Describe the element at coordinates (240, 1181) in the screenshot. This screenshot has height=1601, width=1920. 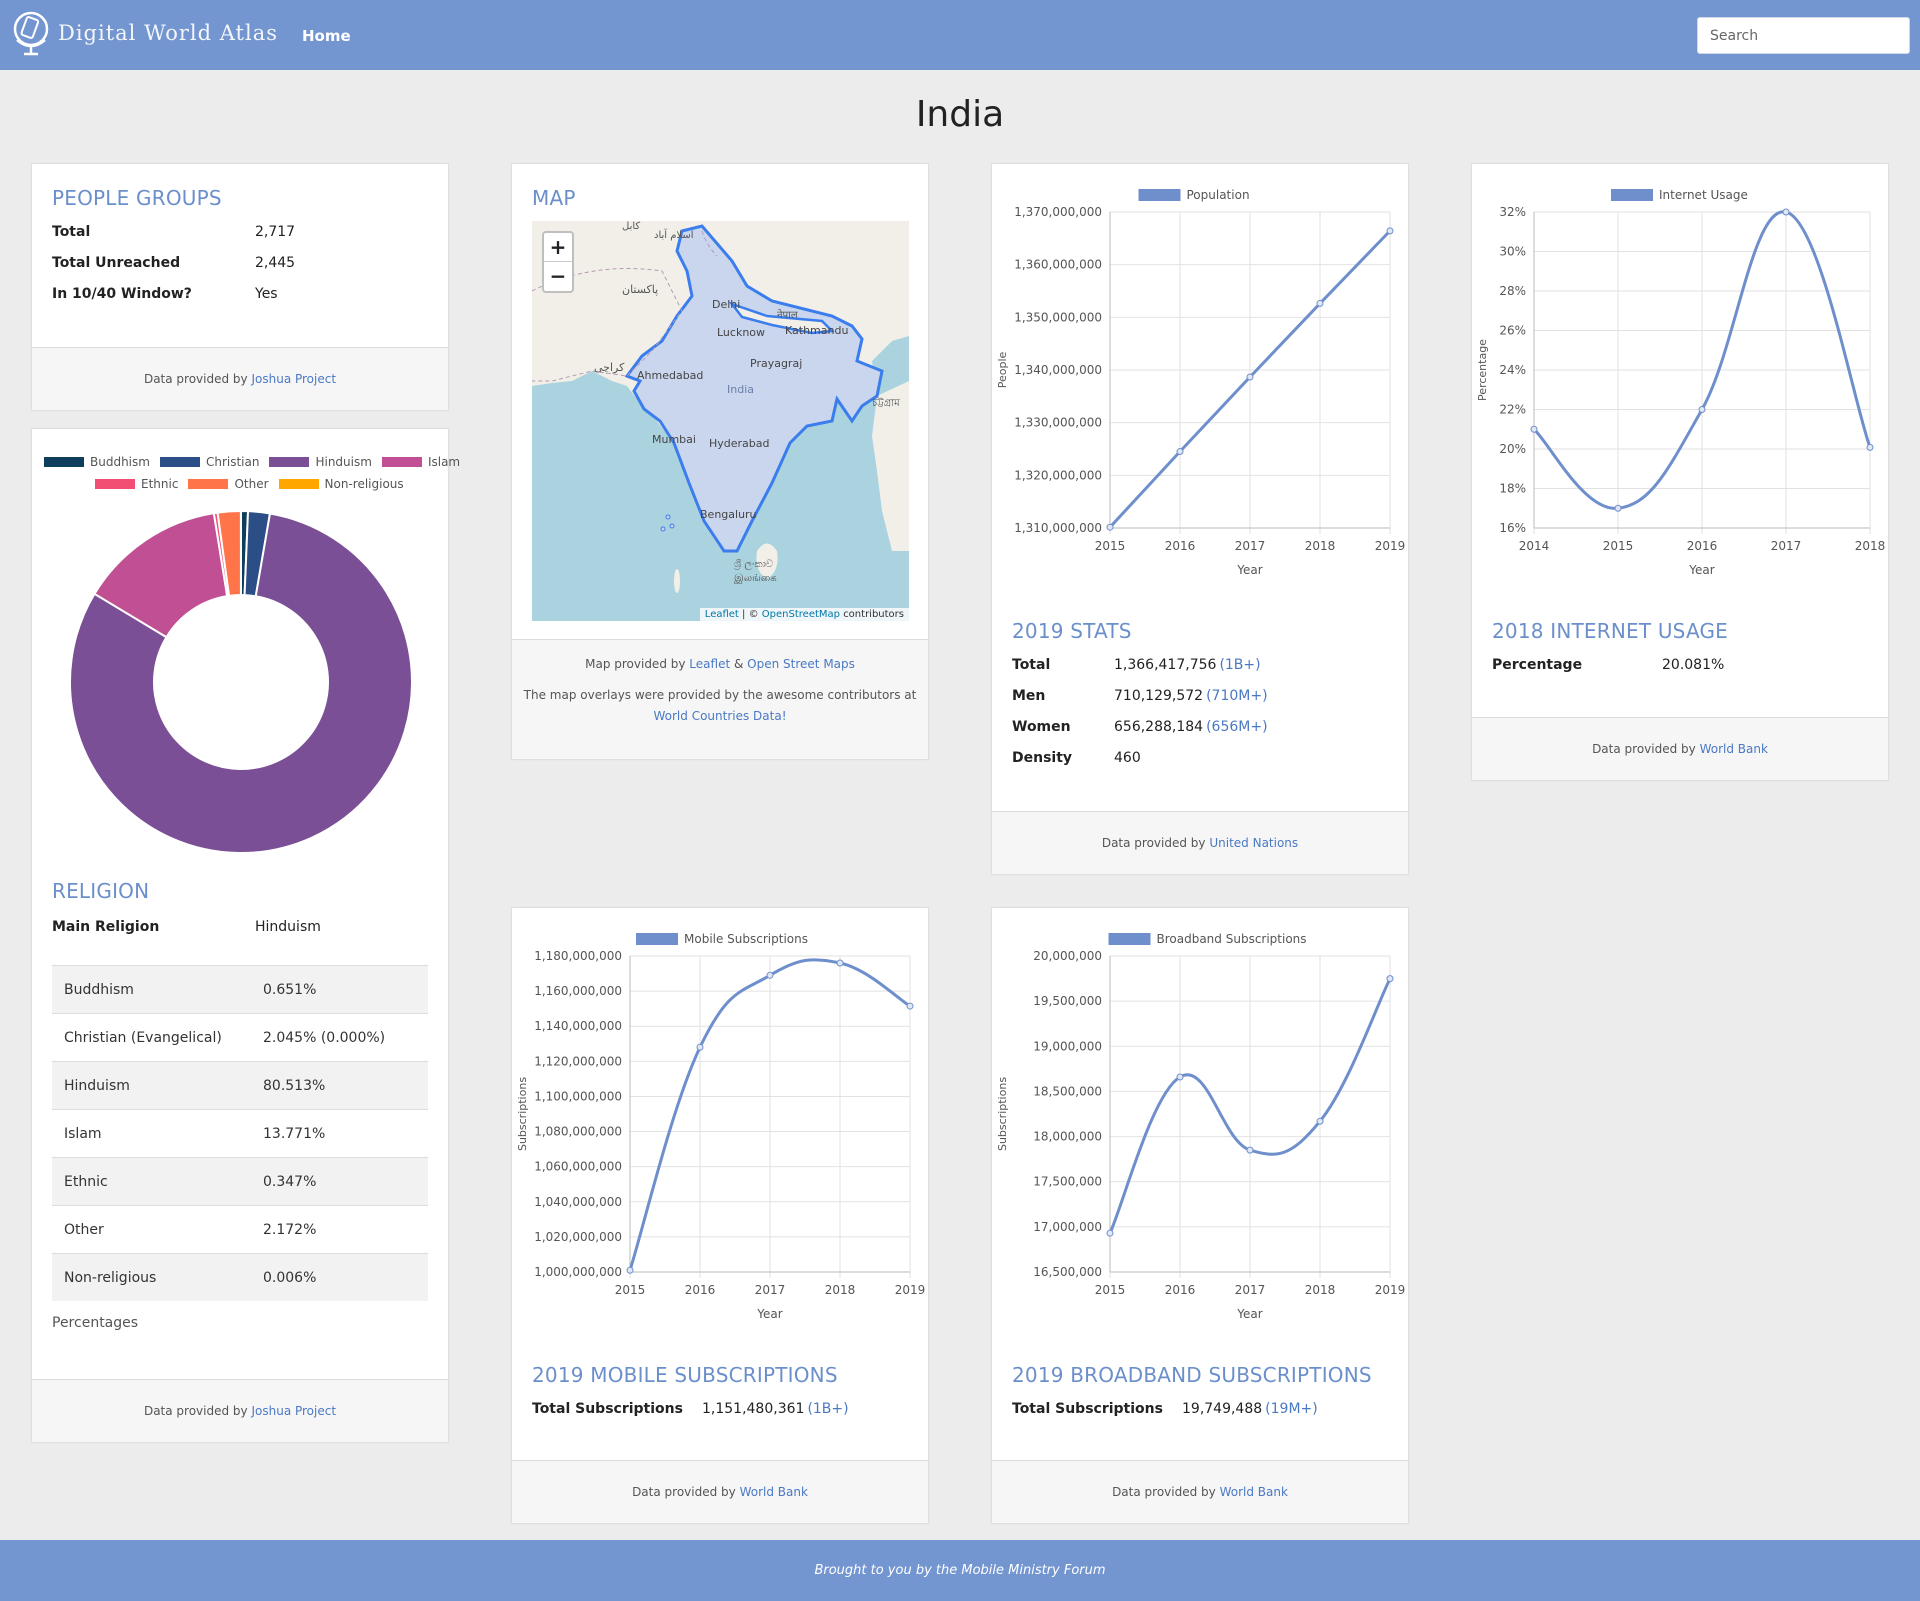
I see `table-row: Ethnic 0.347%` at that location.